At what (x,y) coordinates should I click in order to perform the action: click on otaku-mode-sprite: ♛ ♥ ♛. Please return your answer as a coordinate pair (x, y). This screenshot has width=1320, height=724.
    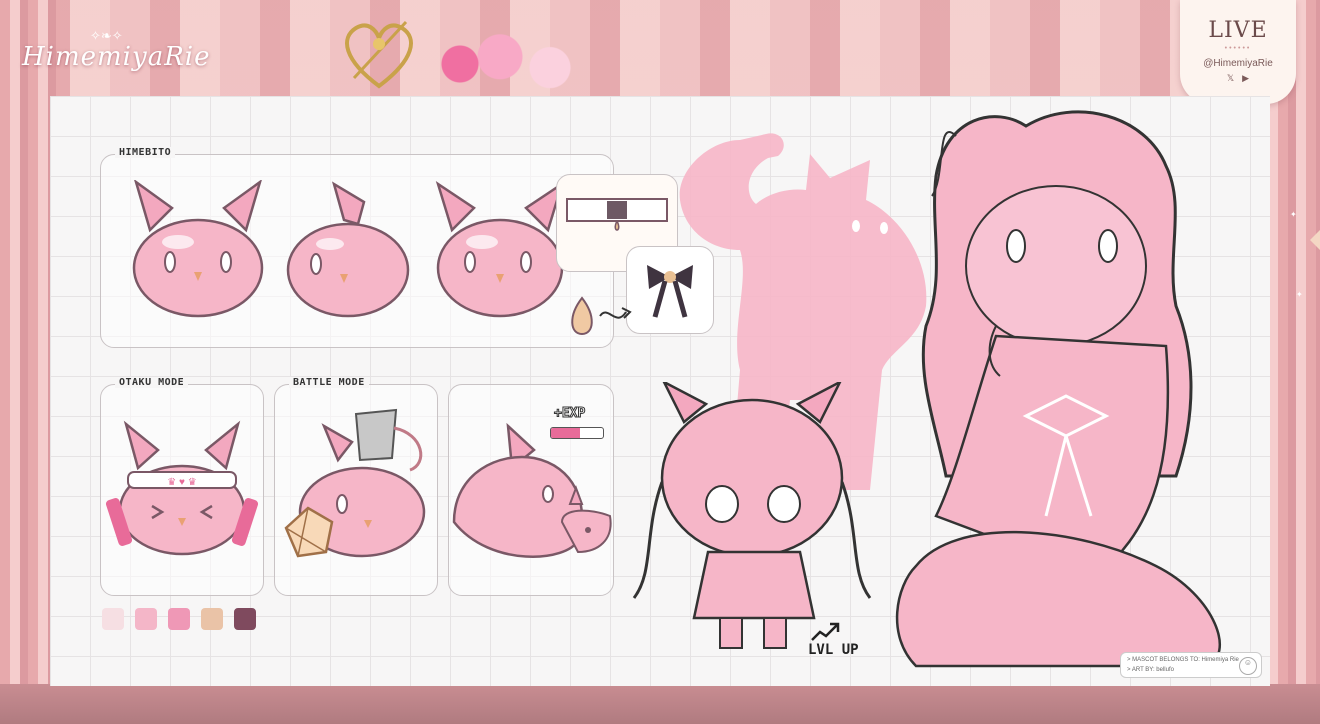
    Looking at the image, I should click on (182, 488).